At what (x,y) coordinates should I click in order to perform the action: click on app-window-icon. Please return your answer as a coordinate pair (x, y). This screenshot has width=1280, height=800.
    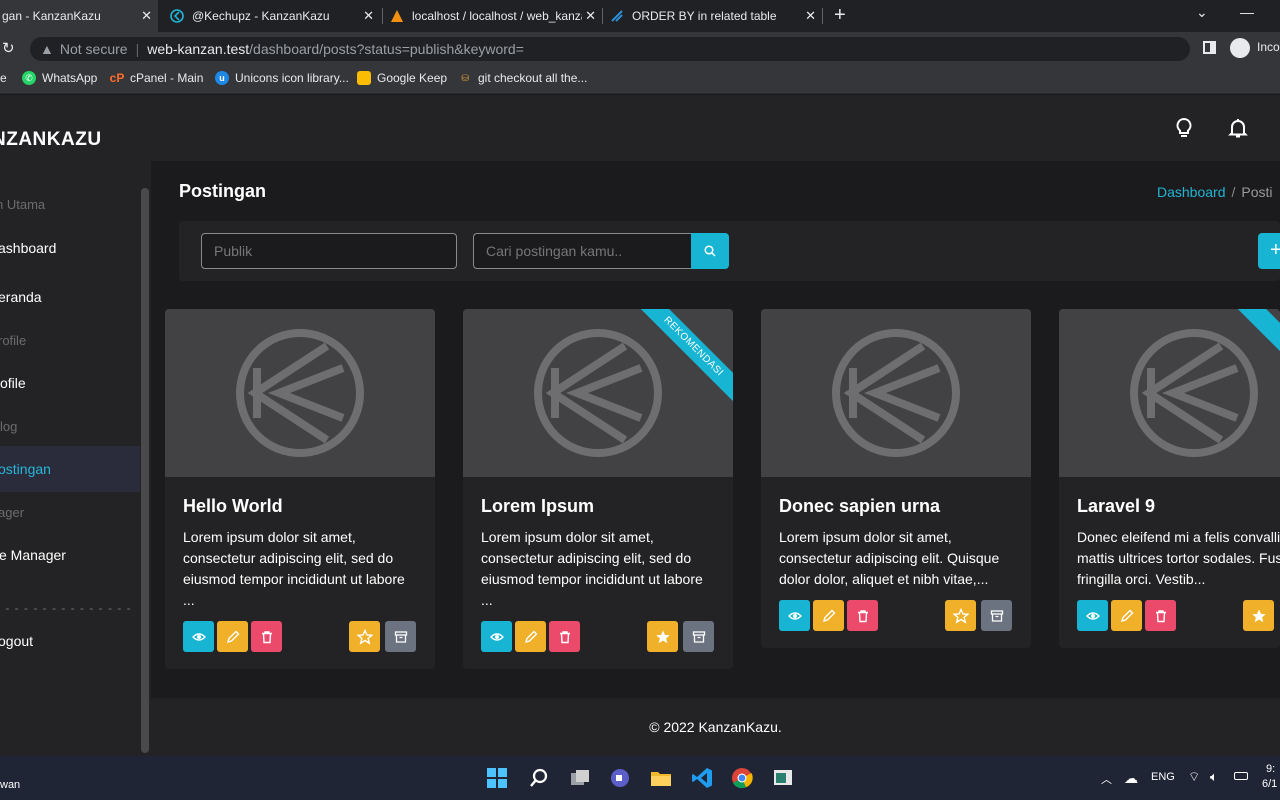
    Looking at the image, I should click on (783, 778).